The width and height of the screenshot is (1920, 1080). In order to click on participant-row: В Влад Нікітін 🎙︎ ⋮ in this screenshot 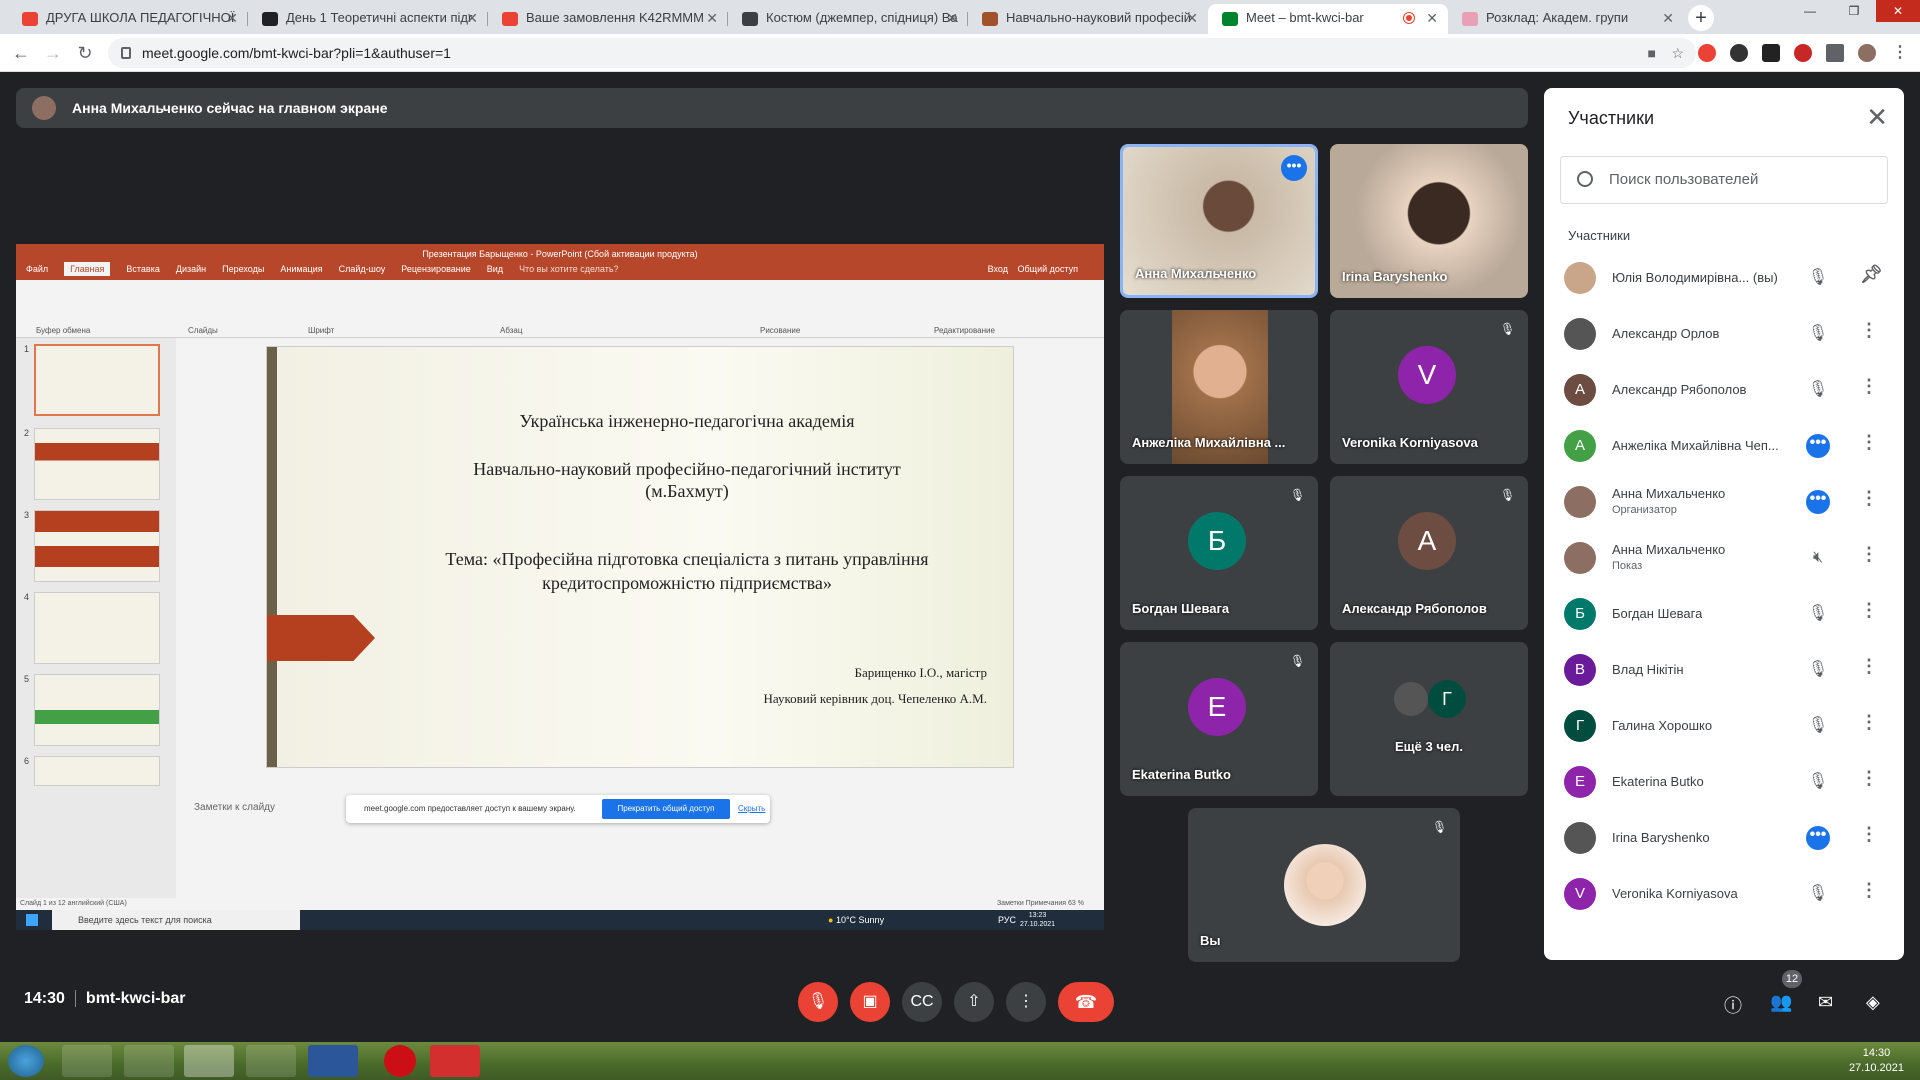, I will do `click(1724, 672)`.